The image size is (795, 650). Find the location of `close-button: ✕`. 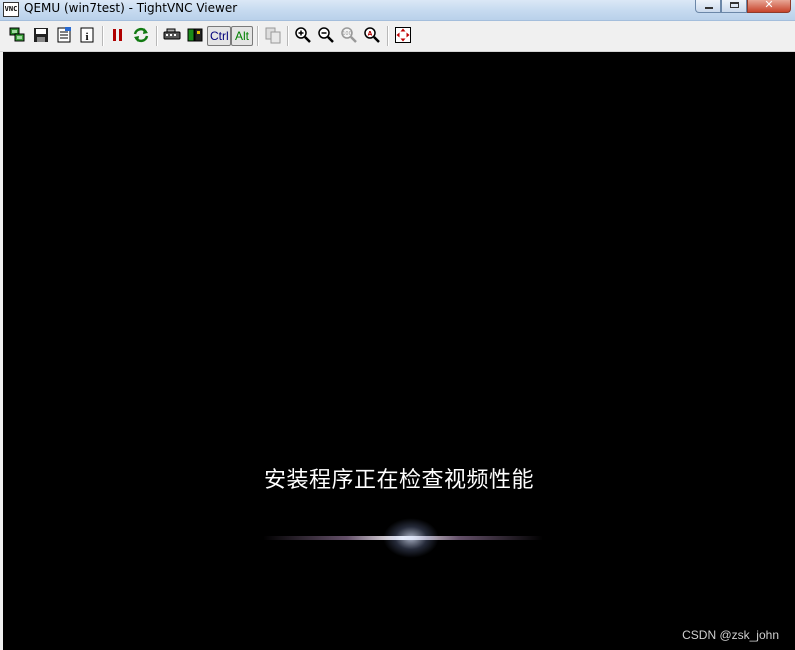

close-button: ✕ is located at coordinates (769, 6).